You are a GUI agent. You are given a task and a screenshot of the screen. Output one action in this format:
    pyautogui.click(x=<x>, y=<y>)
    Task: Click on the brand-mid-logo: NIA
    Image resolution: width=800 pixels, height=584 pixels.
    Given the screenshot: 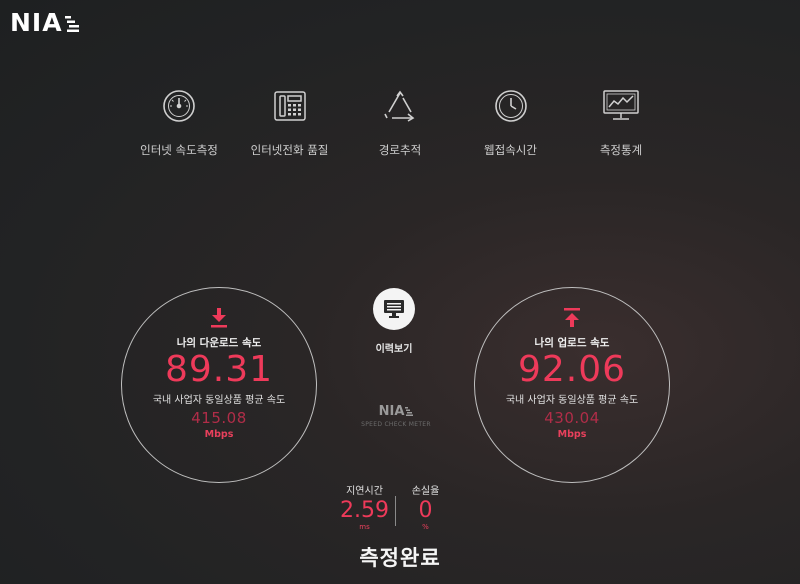 What is the action you would take?
    pyautogui.click(x=396, y=411)
    